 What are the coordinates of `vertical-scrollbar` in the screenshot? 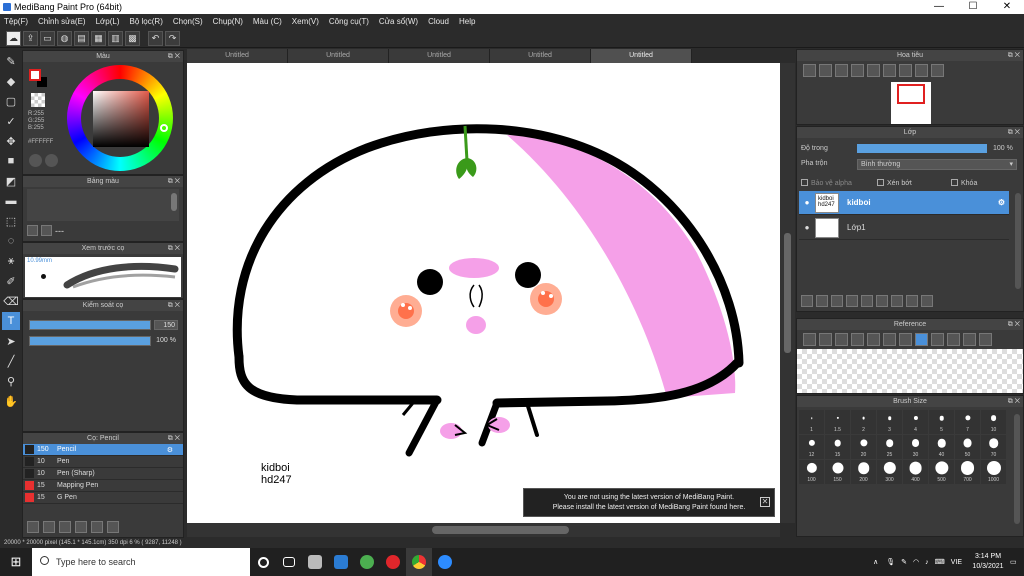 It's located at (787, 293).